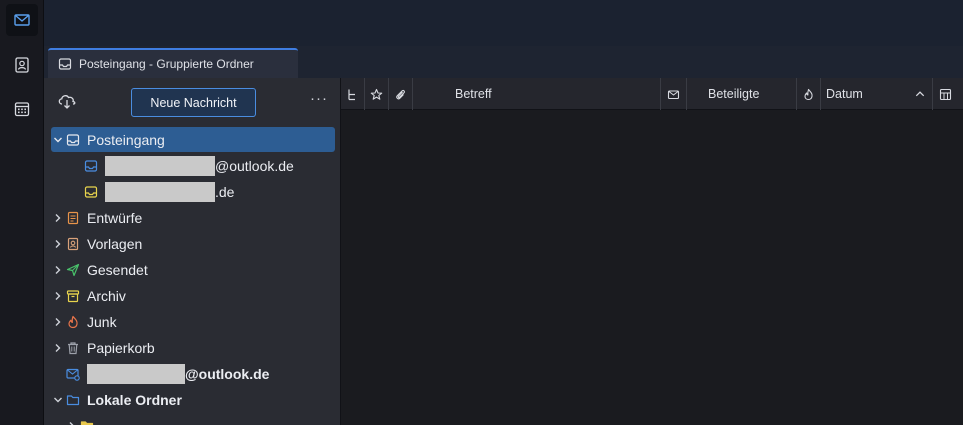  Describe the element at coordinates (193, 217) in the screenshot. I see `folder-drafts: Entwürfe` at that location.